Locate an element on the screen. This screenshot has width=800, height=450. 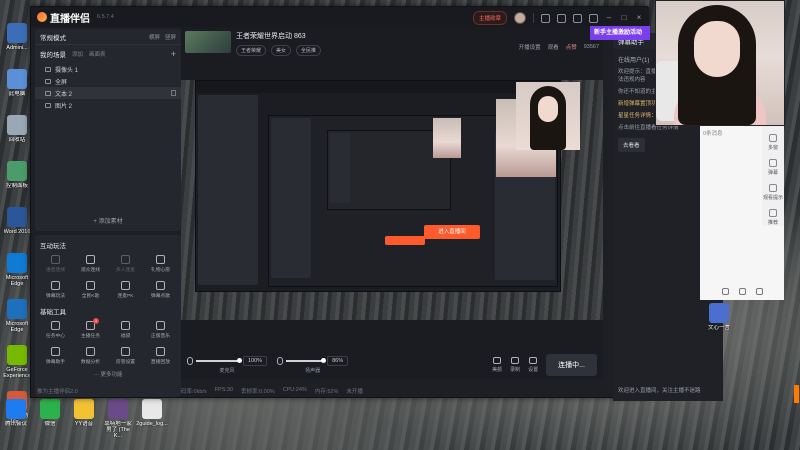
tool-button: 全民K歌 is located at coordinates (90, 290).